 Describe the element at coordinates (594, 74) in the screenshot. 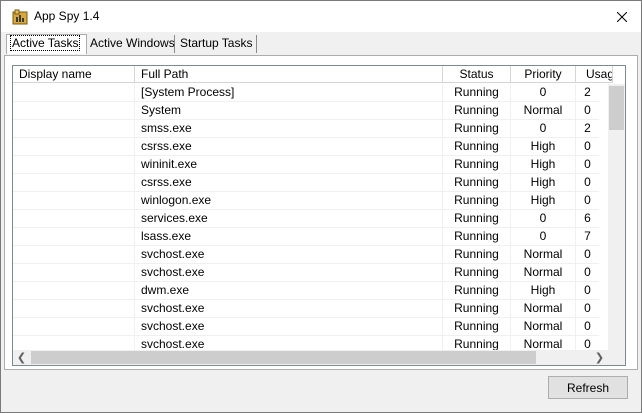

I see `column-header-usage: Usag` at that location.